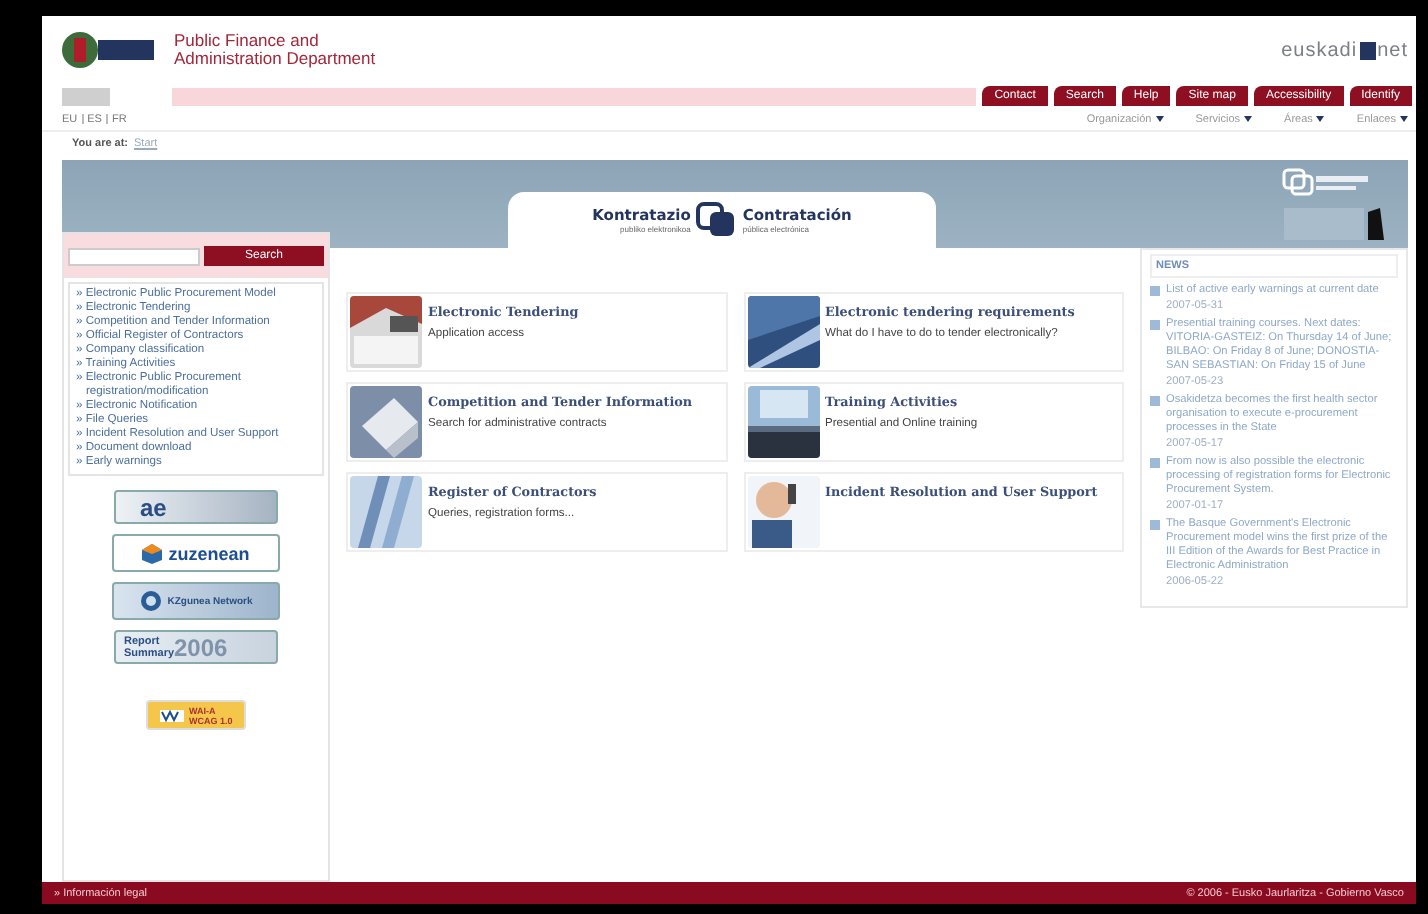  What do you see at coordinates (1367, 50) in the screenshot?
I see `square-icon` at bounding box center [1367, 50].